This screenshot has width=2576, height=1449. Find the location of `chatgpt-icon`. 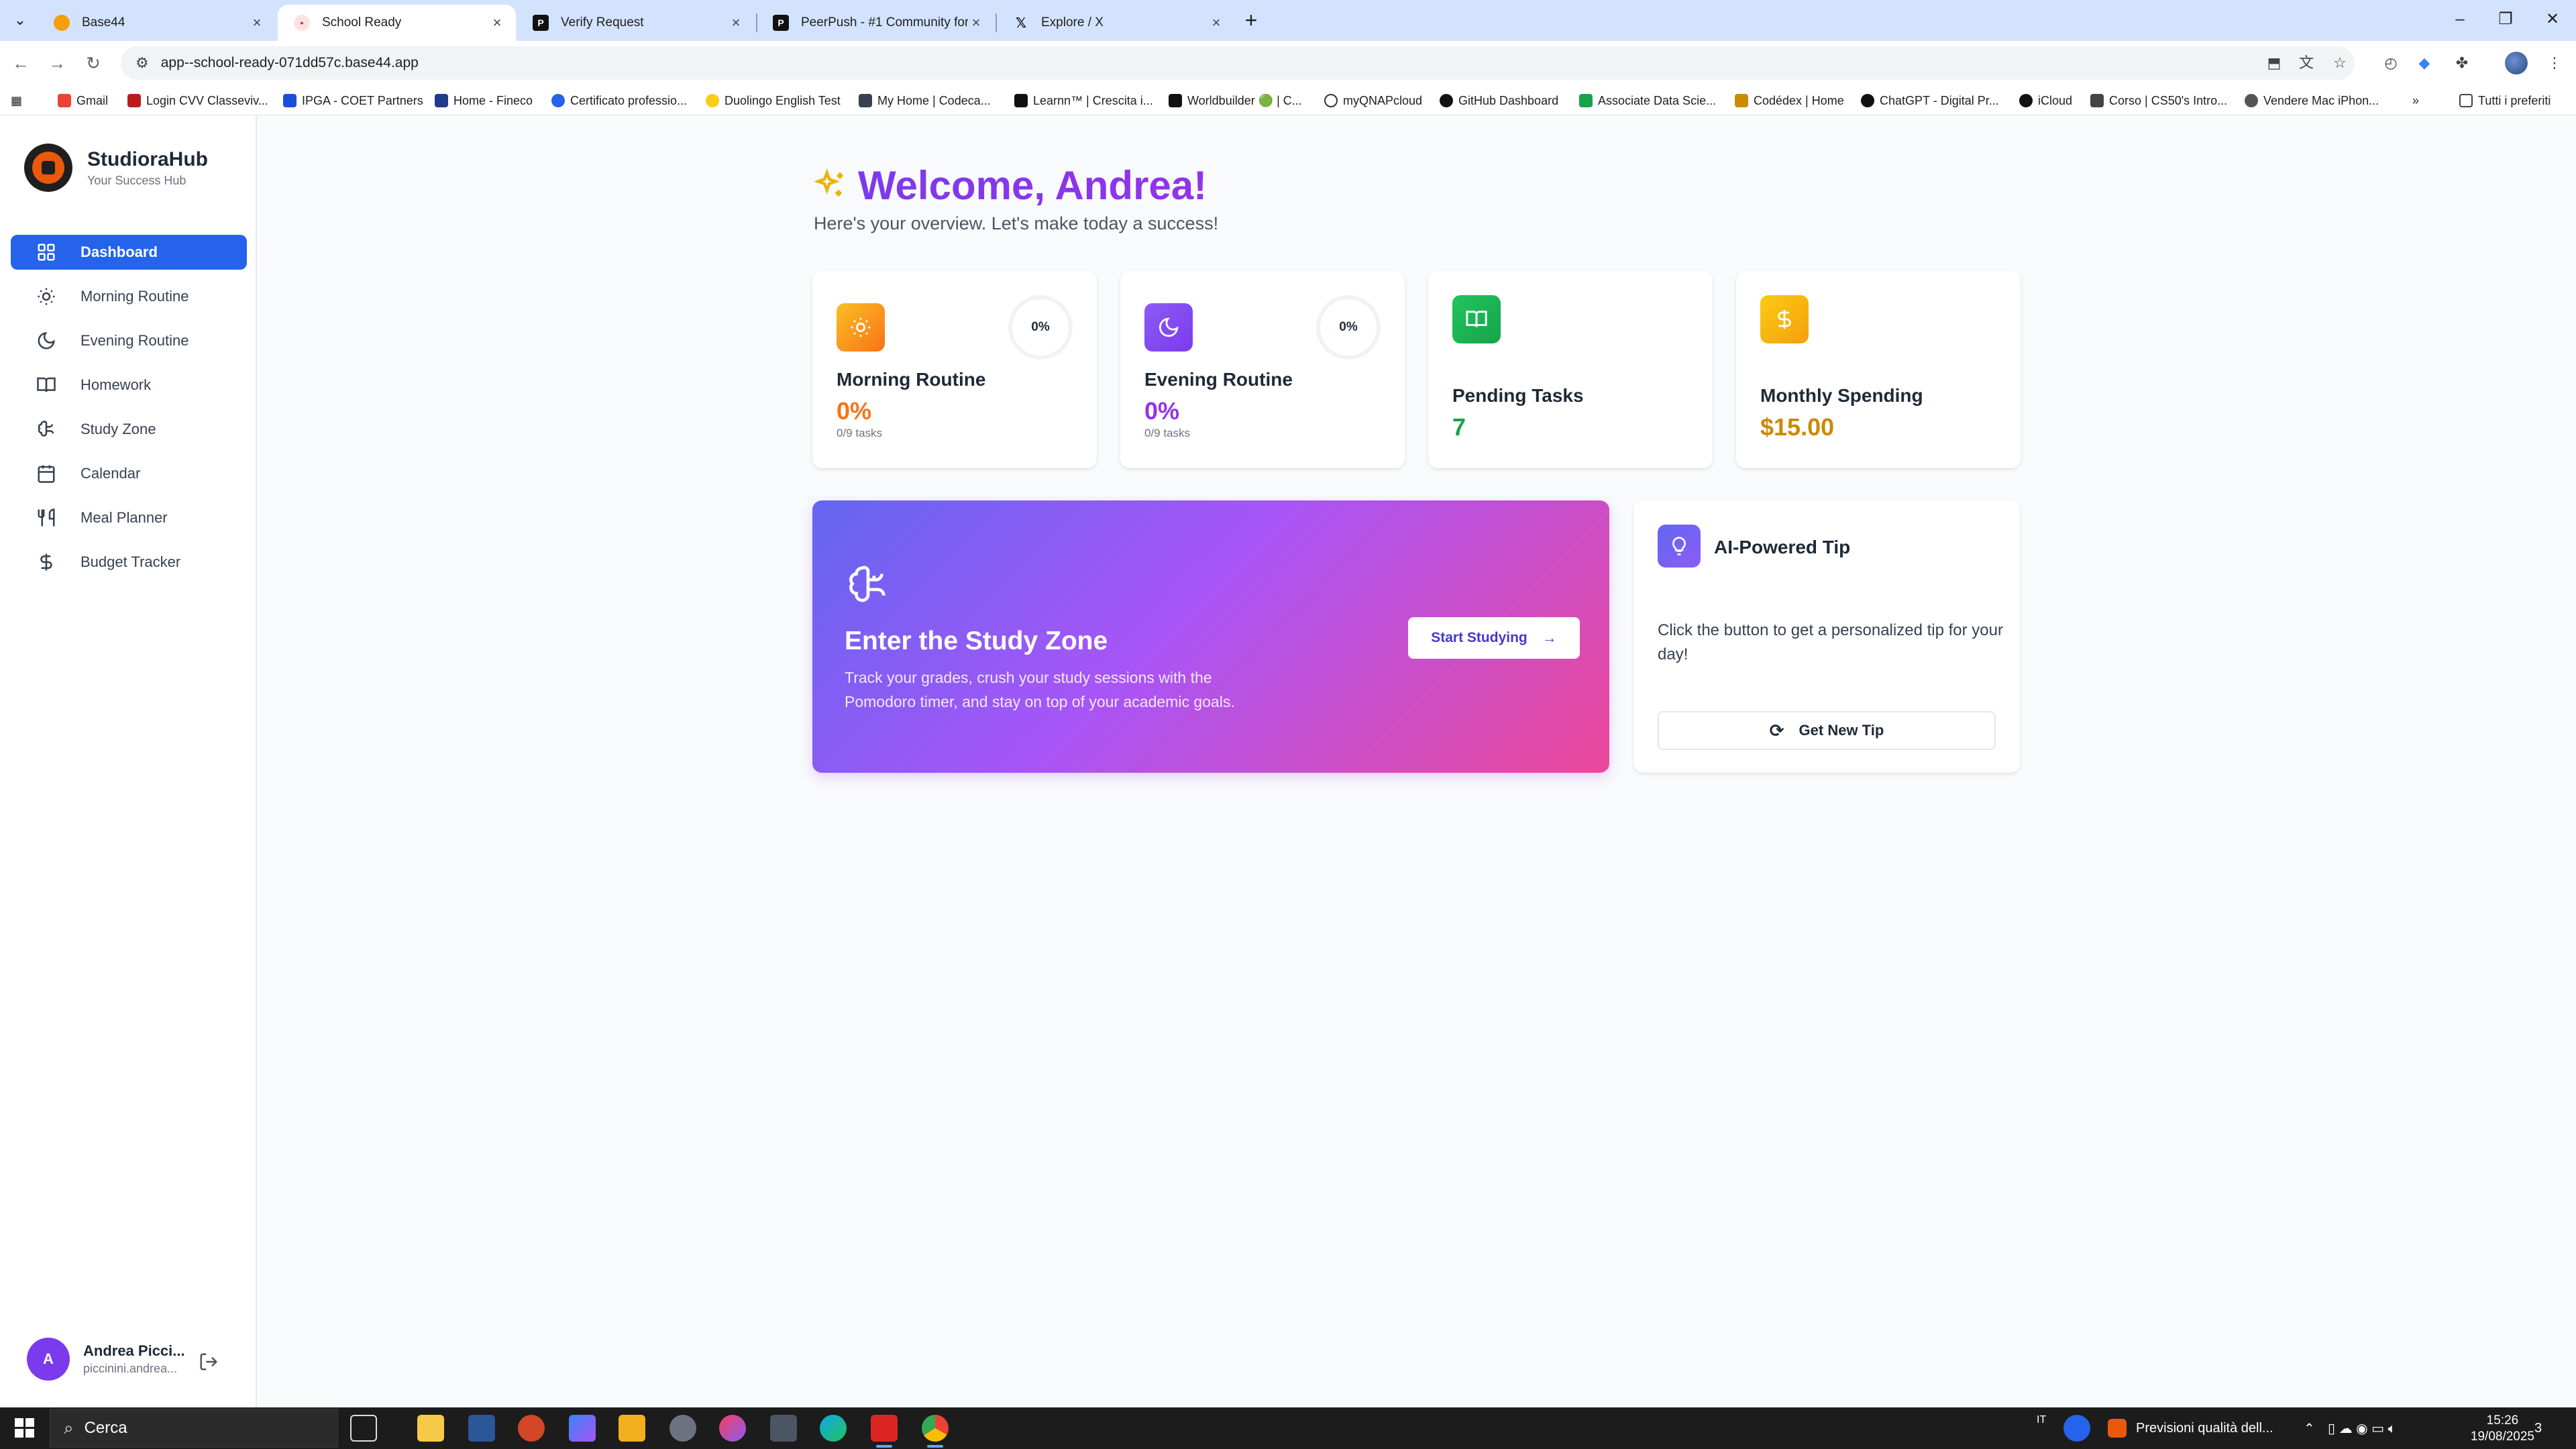

chatgpt-icon is located at coordinates (1867, 100).